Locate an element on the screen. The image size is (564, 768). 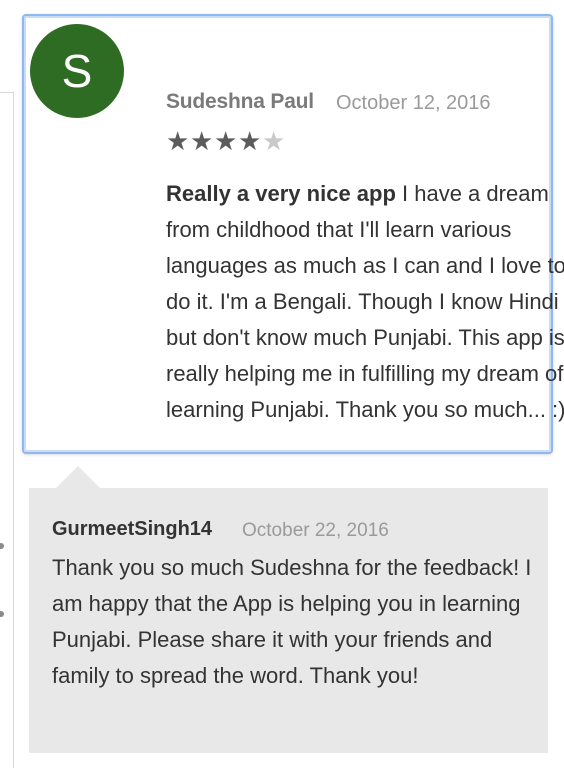
star-rating: ★ ★ ★ ★ ★ is located at coordinates (226, 141).